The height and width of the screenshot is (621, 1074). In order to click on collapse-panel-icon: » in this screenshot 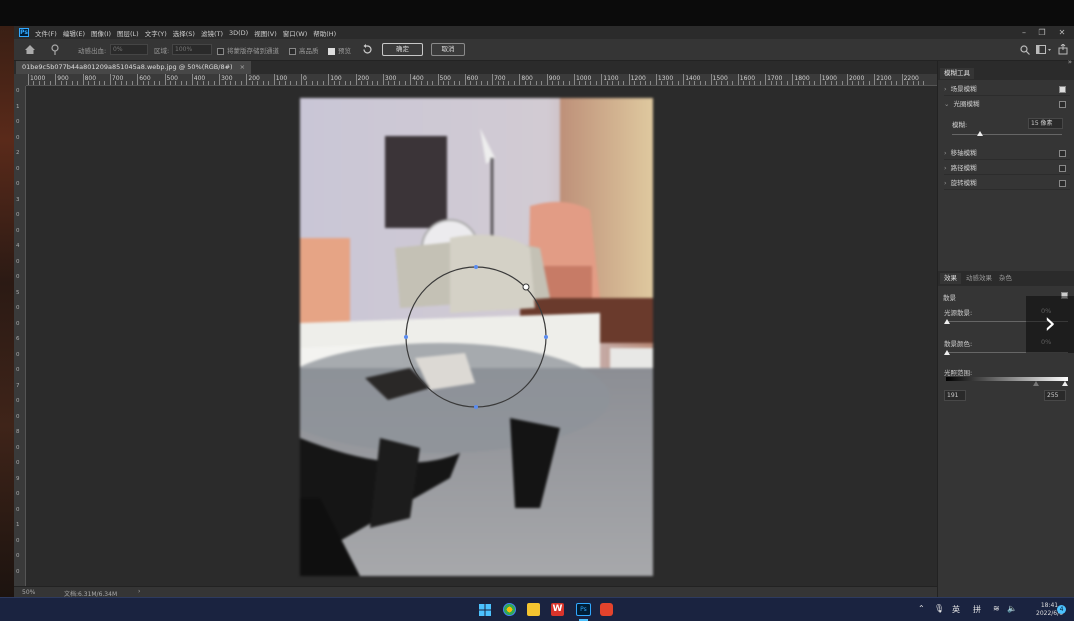, I will do `click(1070, 62)`.